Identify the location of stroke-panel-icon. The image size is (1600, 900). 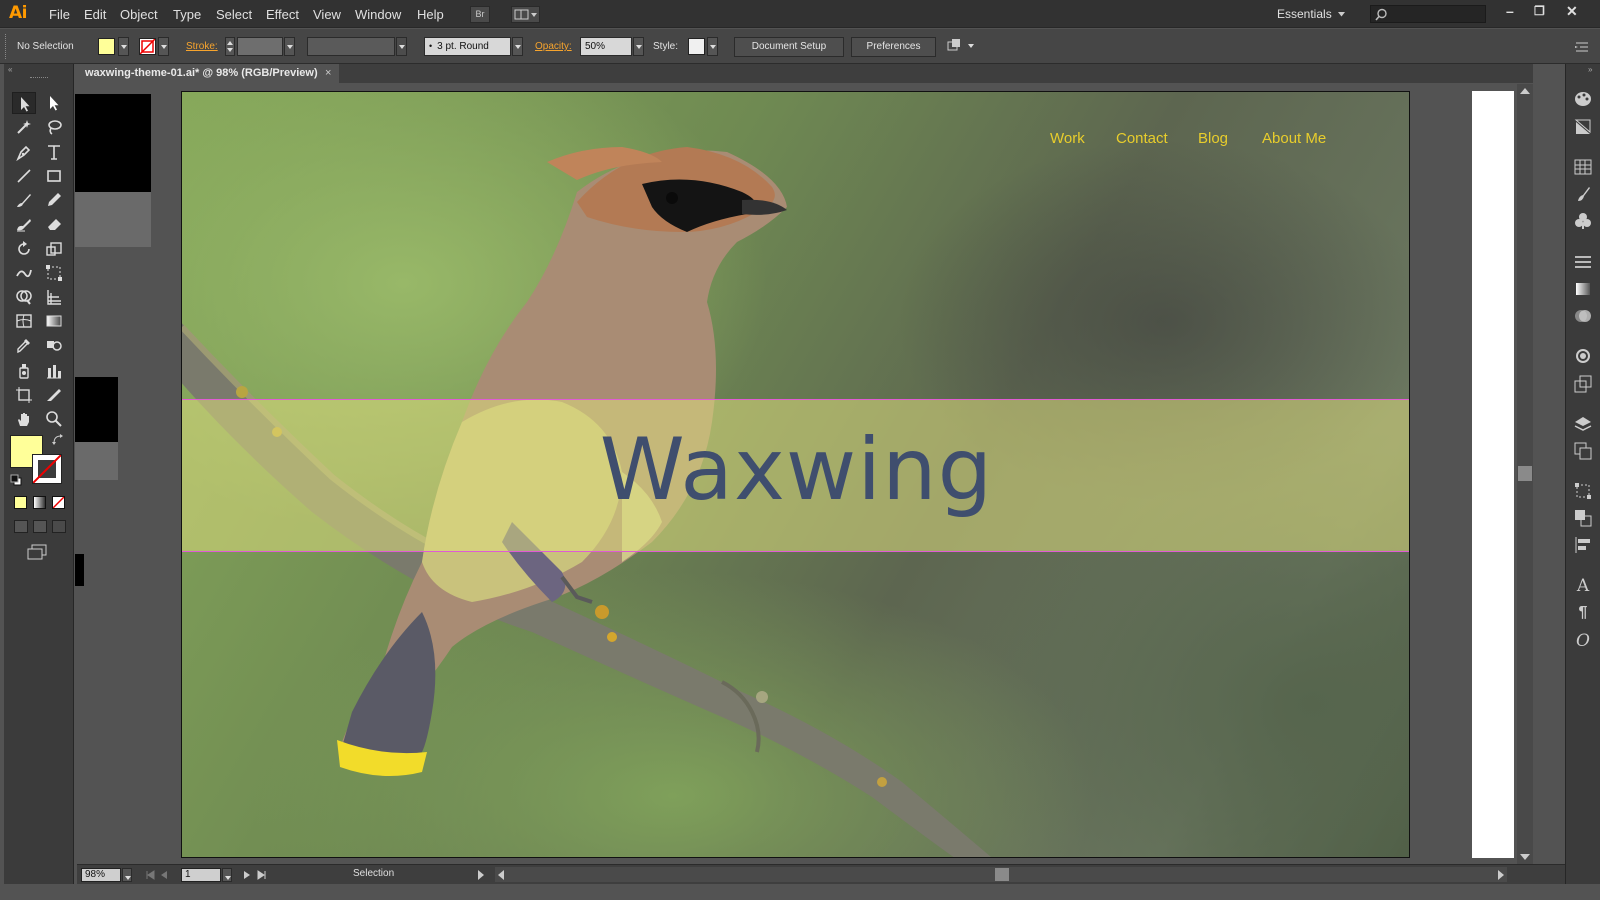
(1583, 262).